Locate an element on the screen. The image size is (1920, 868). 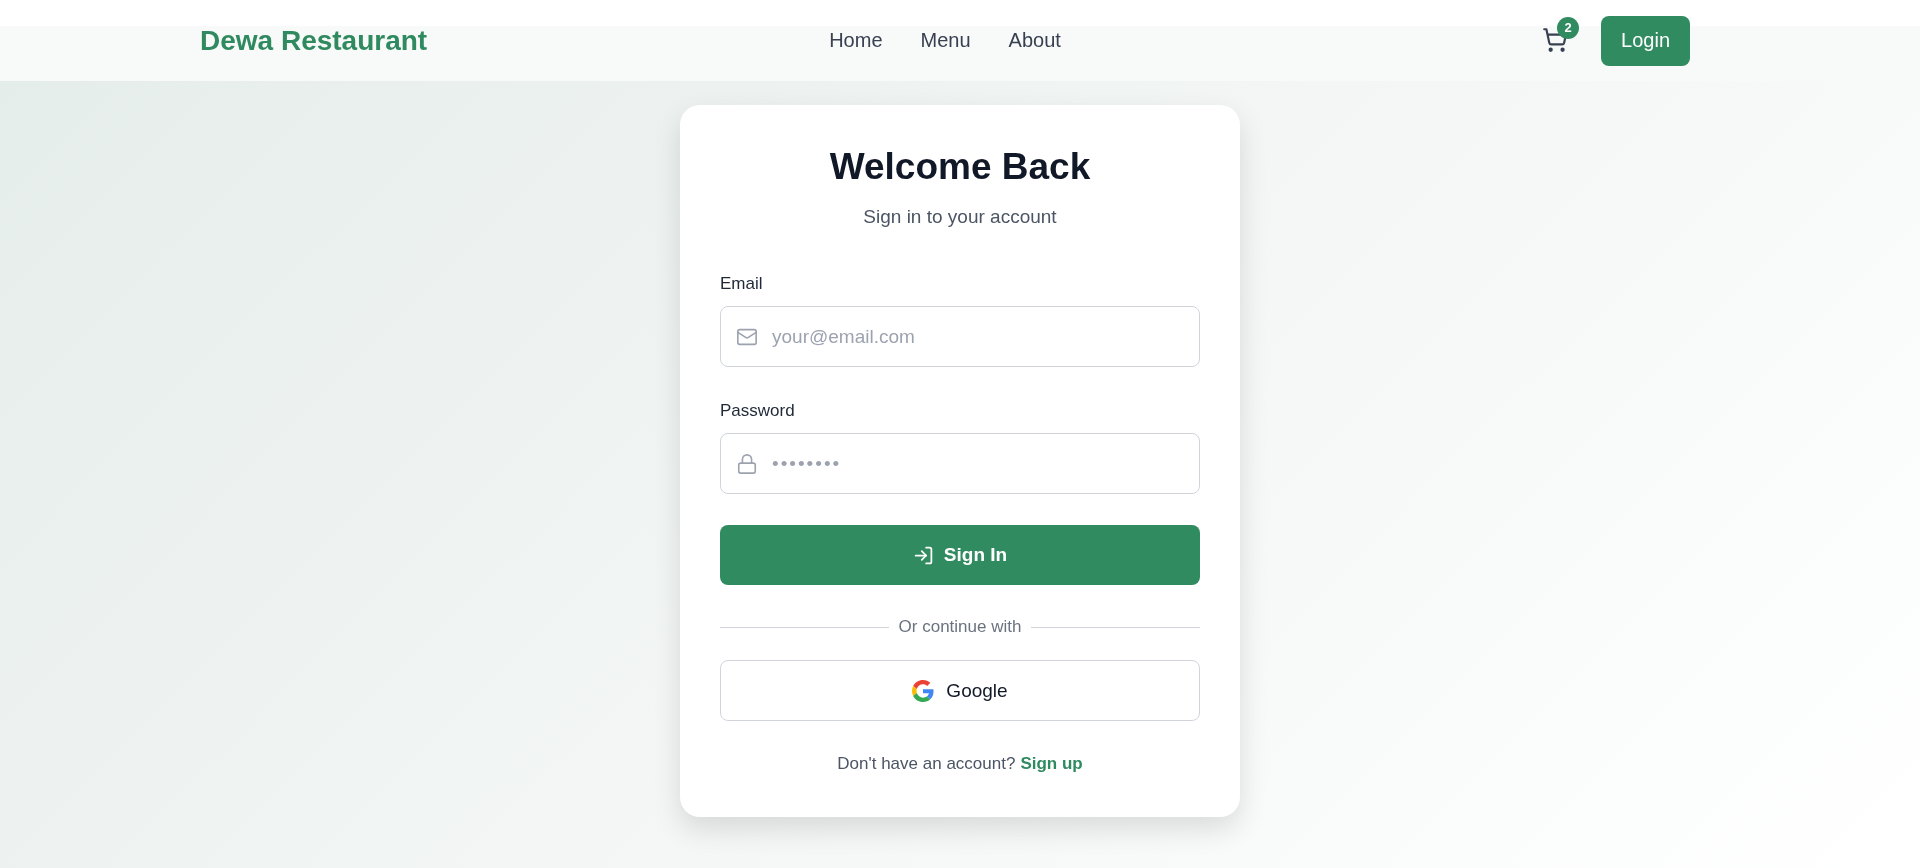
g-logo-icon is located at coordinates (923, 690).